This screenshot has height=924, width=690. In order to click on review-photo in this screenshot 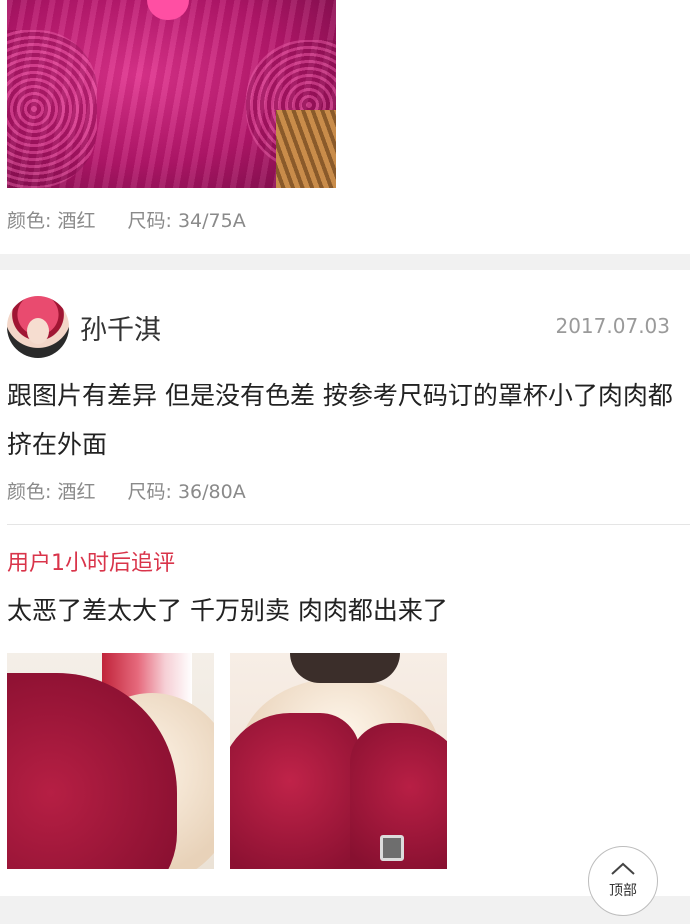, I will do `click(171, 94)`.